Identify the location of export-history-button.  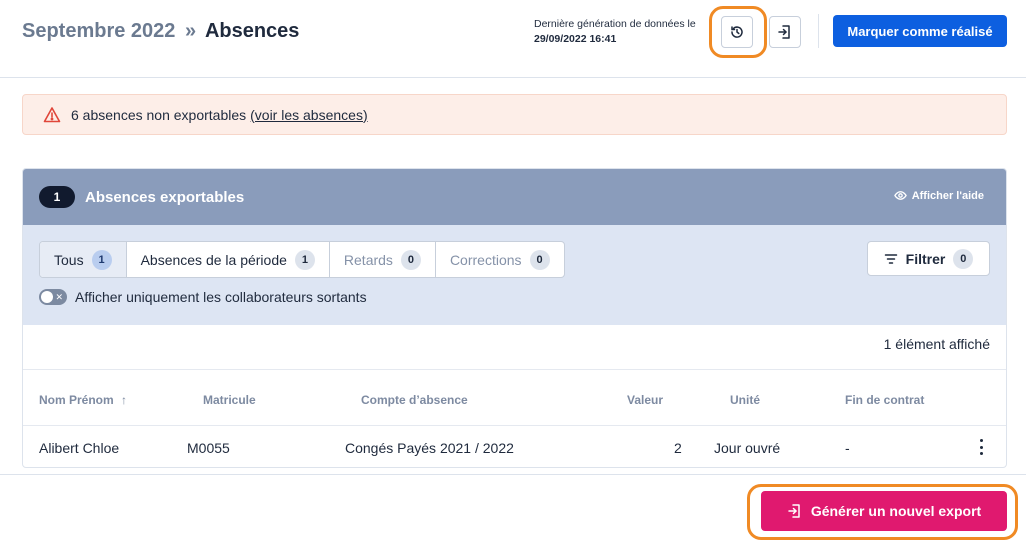
(785, 32).